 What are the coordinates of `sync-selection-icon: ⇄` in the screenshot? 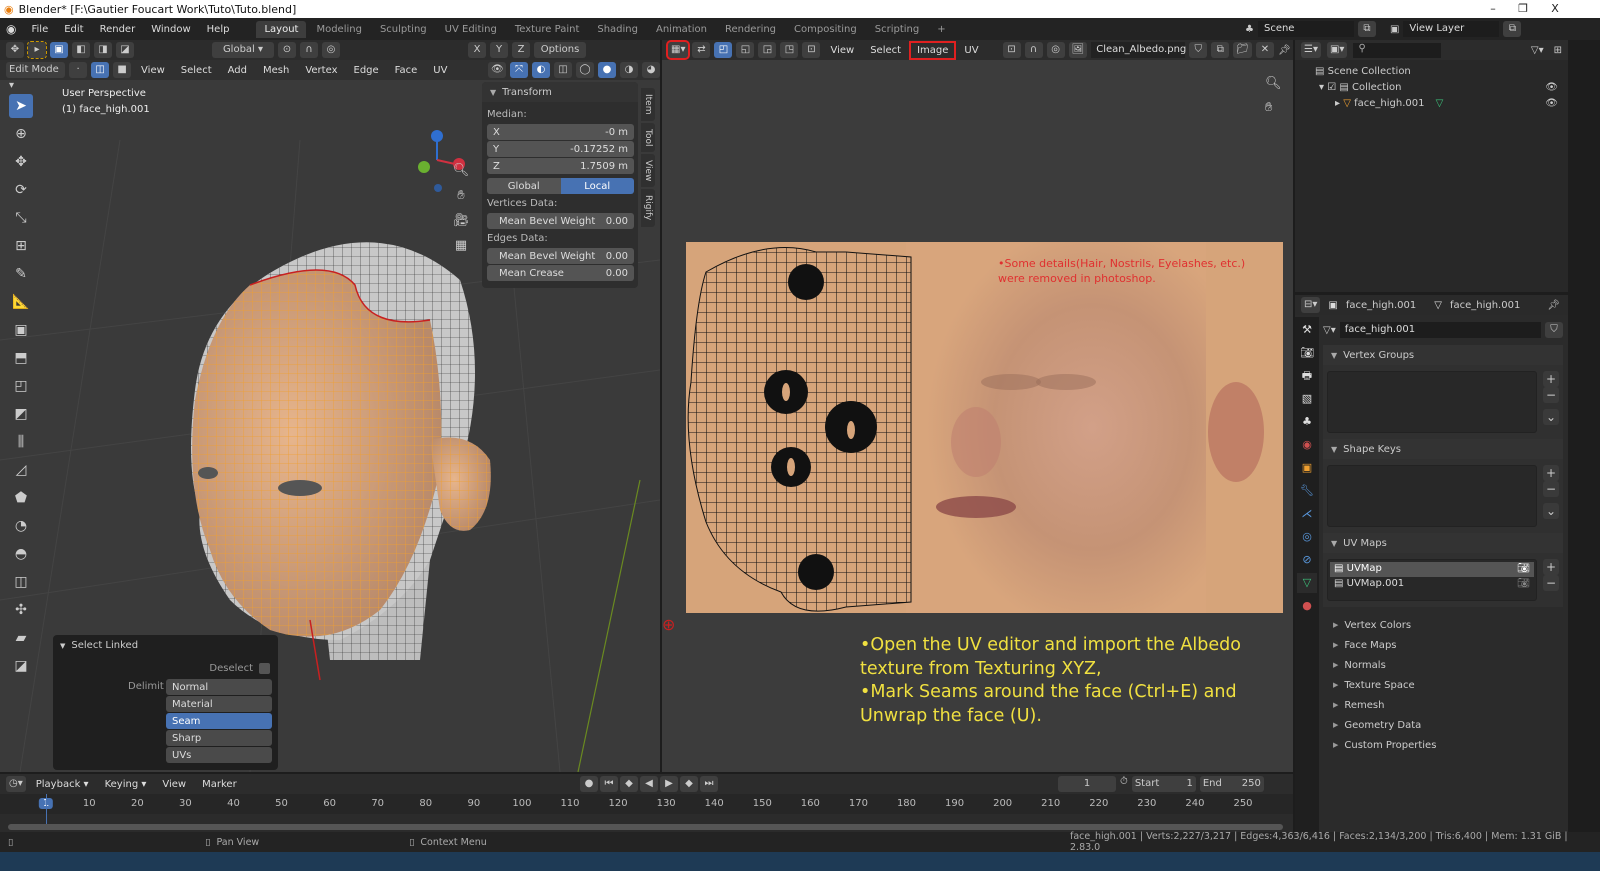 It's located at (701, 50).